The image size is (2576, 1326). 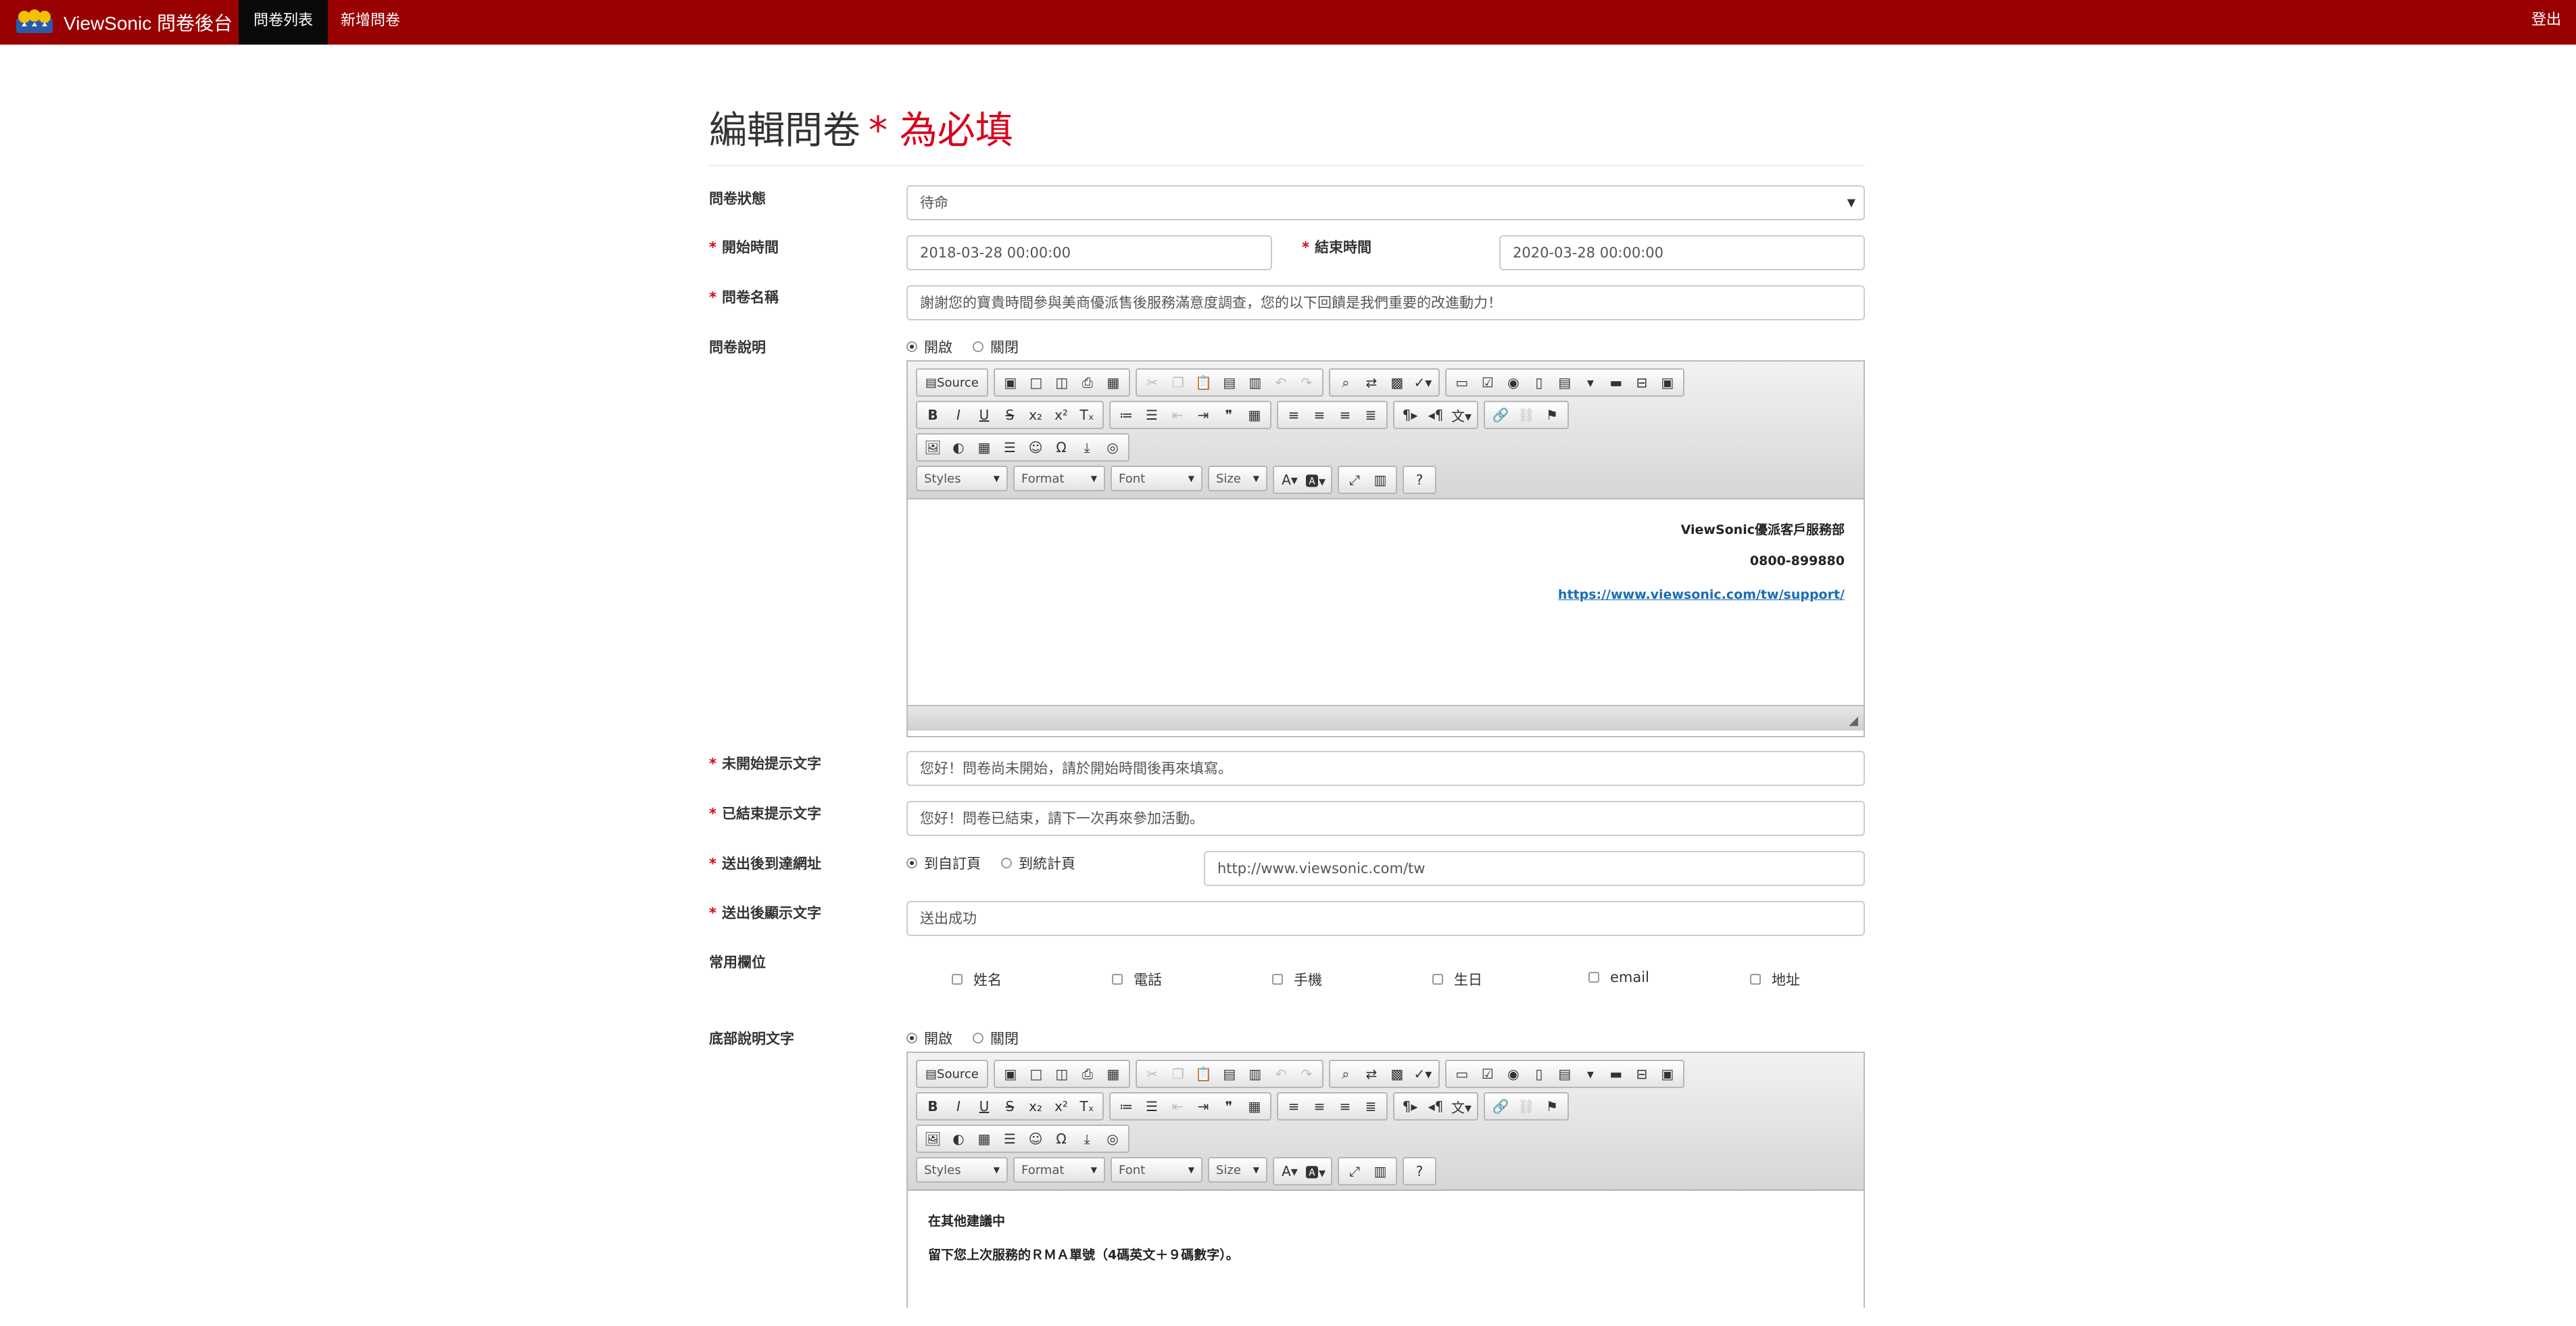 What do you see at coordinates (1010, 448) in the screenshot?
I see `horizontal-rule-icon: ☰` at bounding box center [1010, 448].